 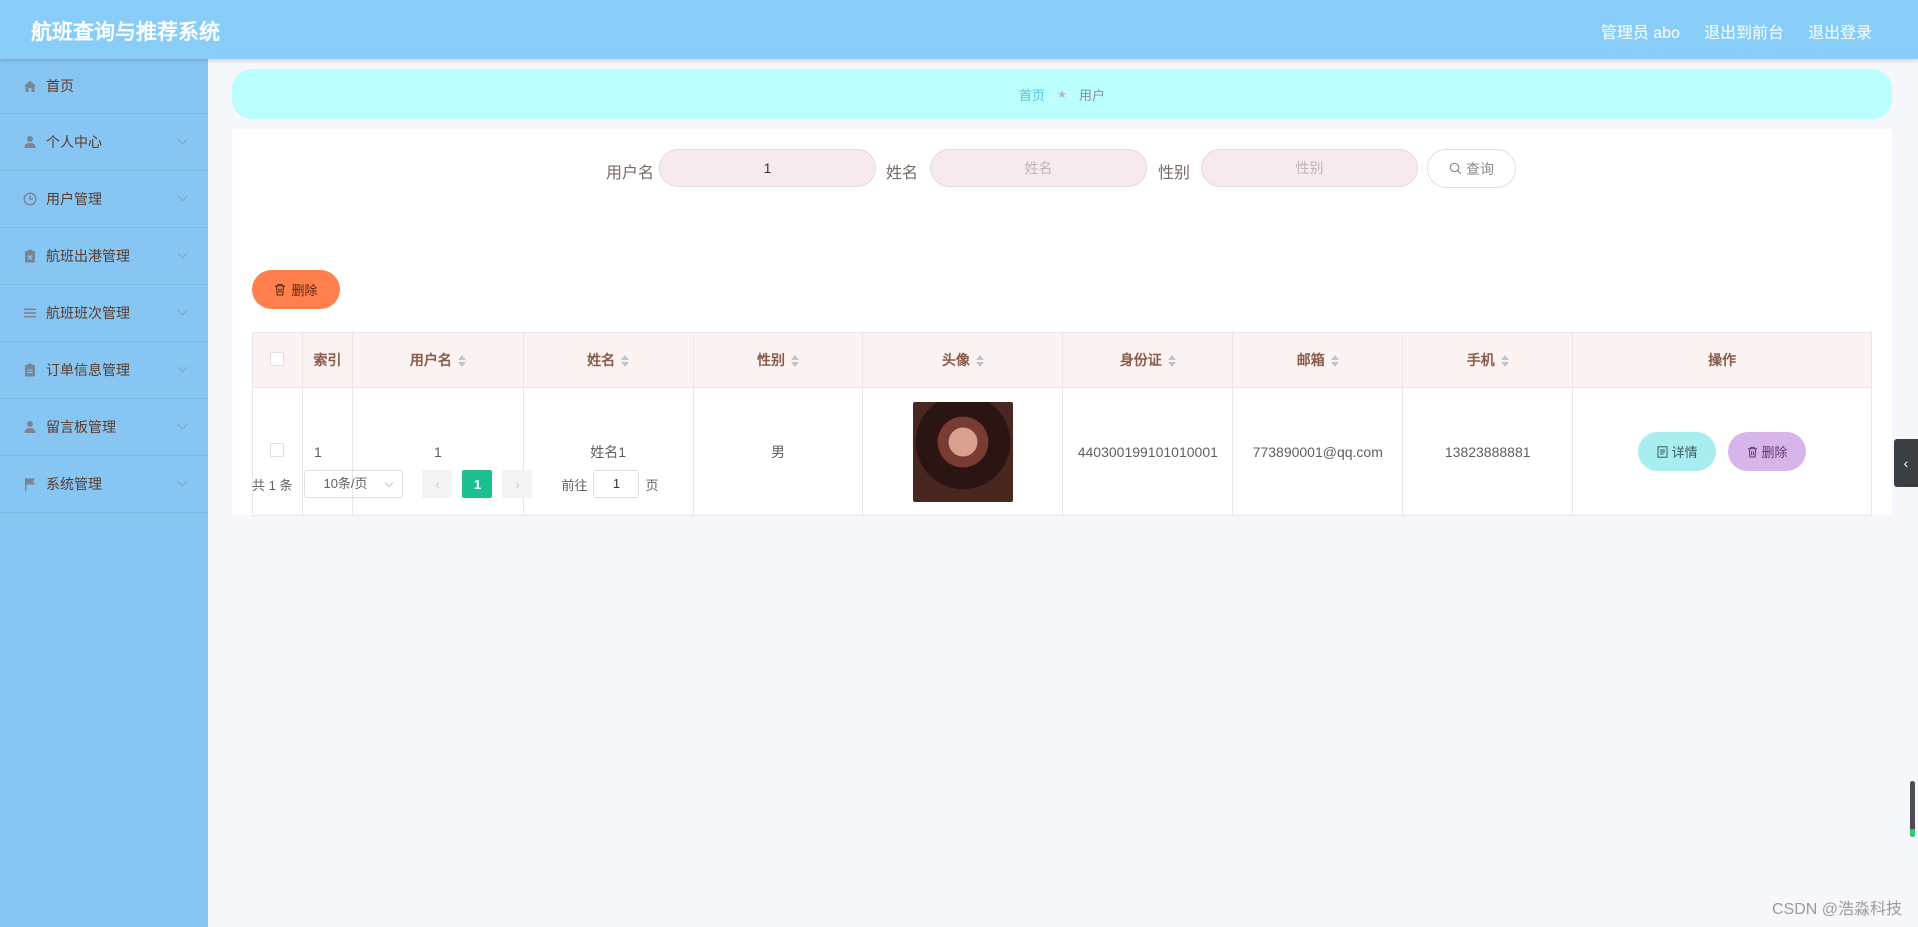 I want to click on sidebar-item-orders: 订单信息管理, so click(x=104, y=370).